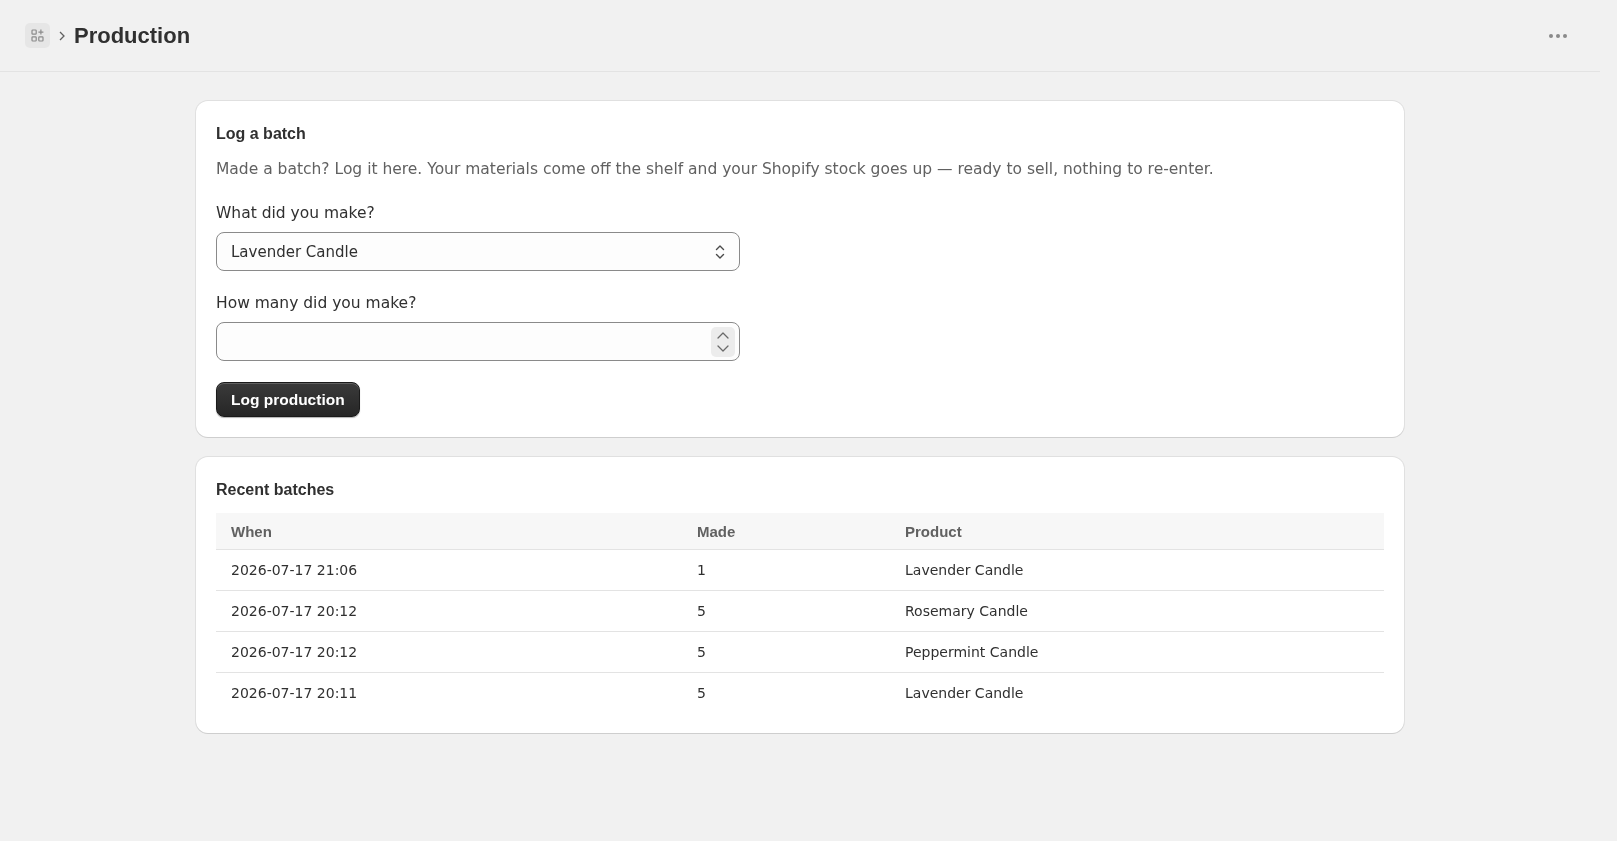 This screenshot has width=1617, height=841. What do you see at coordinates (317, 303) in the screenshot?
I see `field-label: How many did you make?` at bounding box center [317, 303].